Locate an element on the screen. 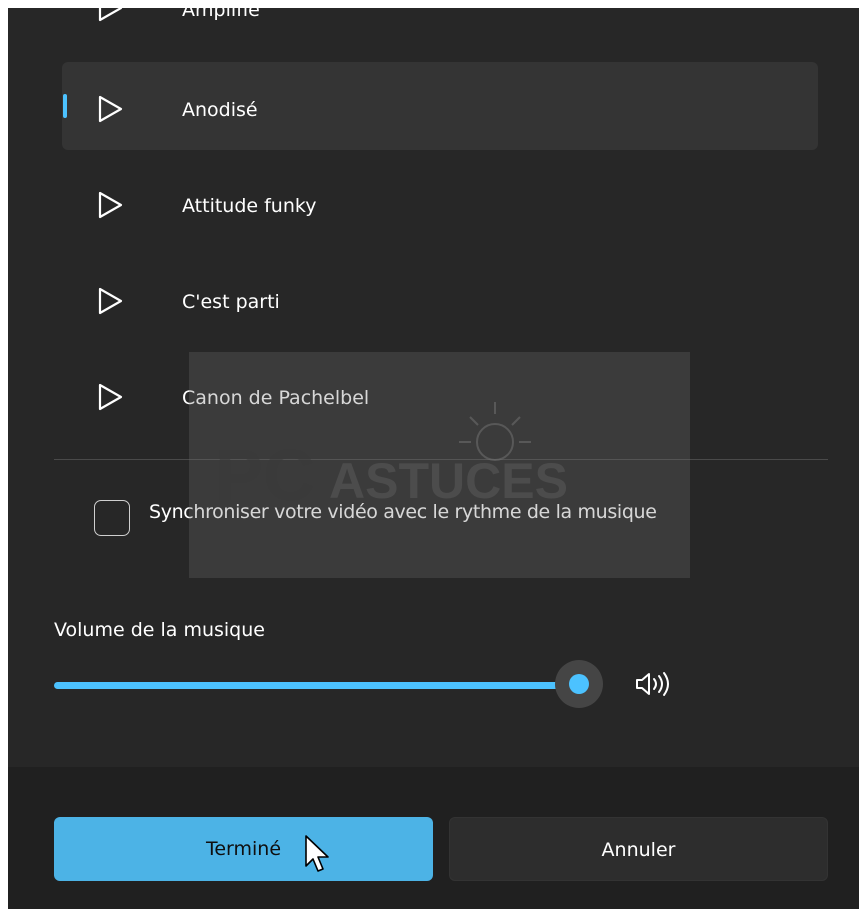 This screenshot has width=859, height=909. done-button: Terminé is located at coordinates (243, 849).